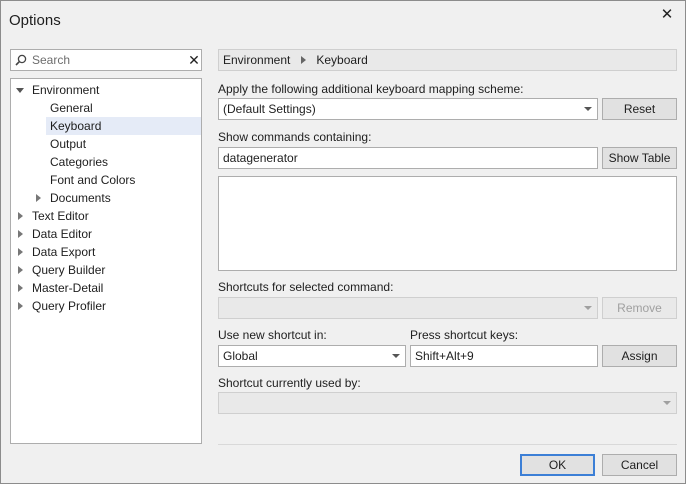  I want to click on tree-item-label: Output, so click(68, 144).